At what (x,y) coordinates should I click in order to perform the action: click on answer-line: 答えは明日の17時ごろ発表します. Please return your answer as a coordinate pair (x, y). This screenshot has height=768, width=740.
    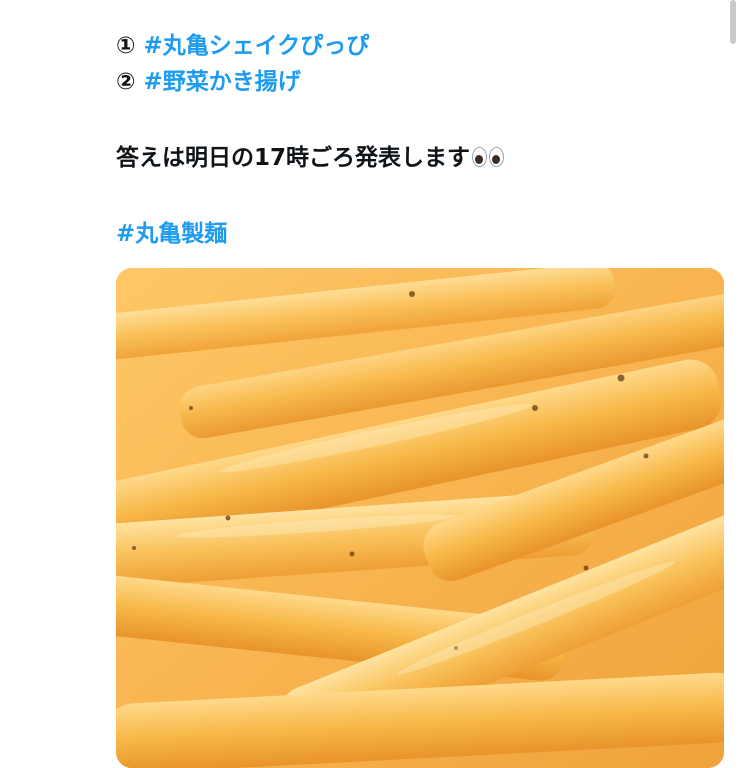
    Looking at the image, I should click on (418, 158).